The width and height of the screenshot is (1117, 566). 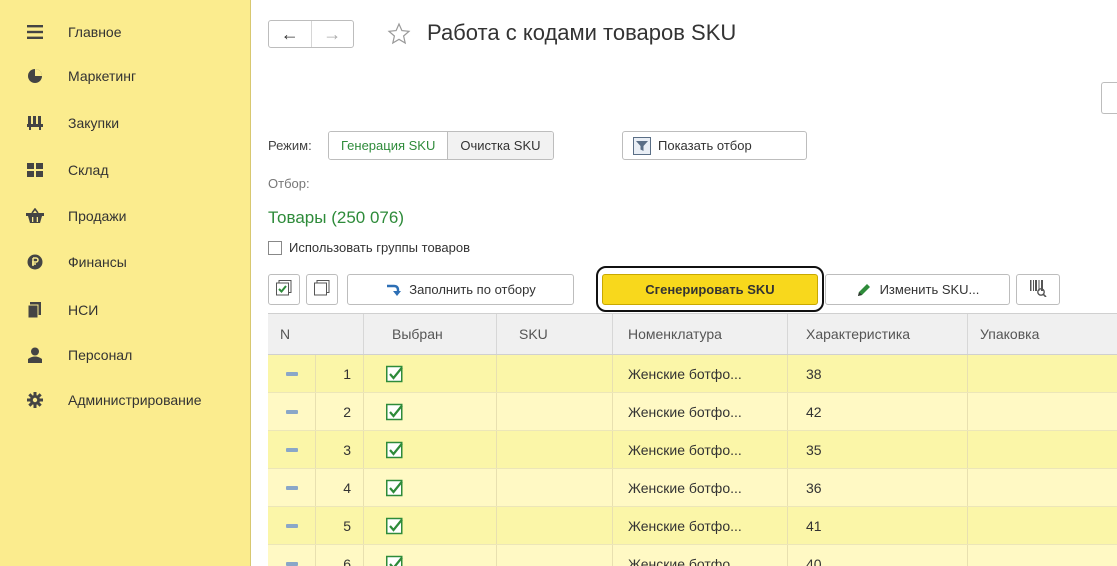 I want to click on uncheck-all-button, so click(x=322, y=289).